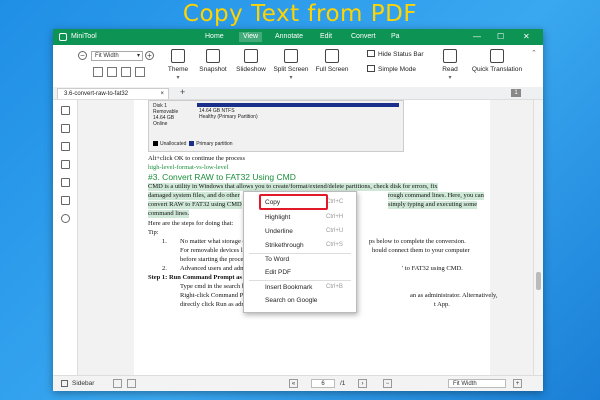 The image size is (600, 400). Describe the element at coordinates (421, 250) in the screenshot. I see `paragraph-line: hould connect them to your computer` at that location.